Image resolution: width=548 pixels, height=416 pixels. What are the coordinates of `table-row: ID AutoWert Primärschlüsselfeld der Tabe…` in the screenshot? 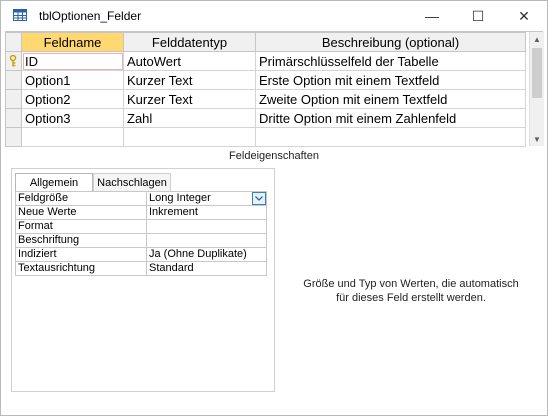 It's located at (265, 61).